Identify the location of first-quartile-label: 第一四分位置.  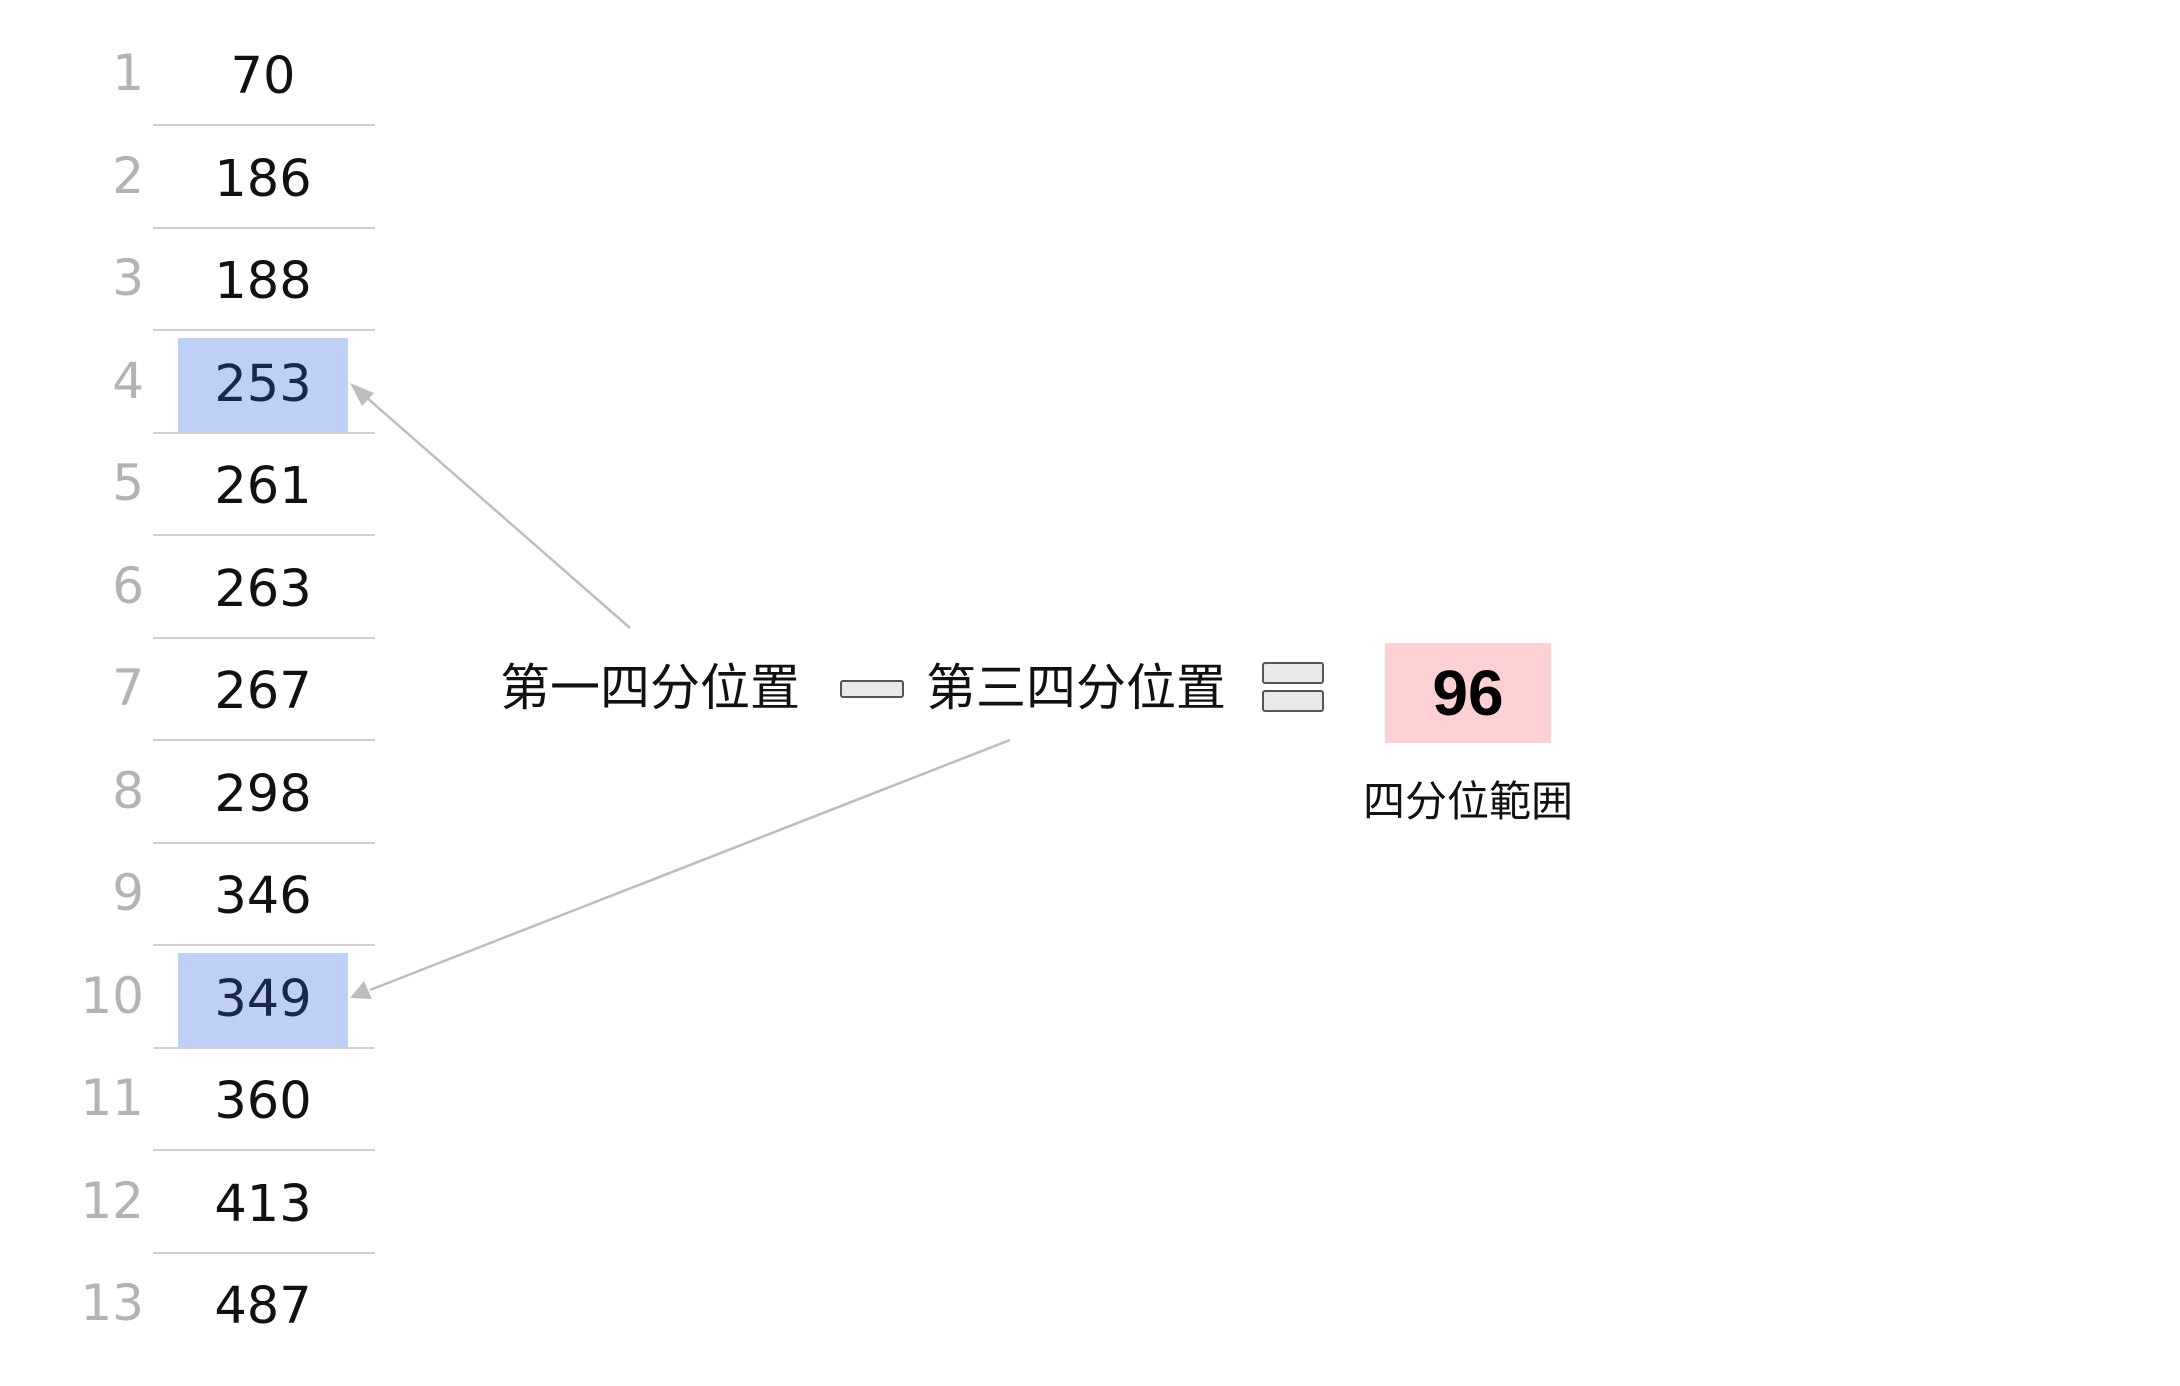
(650, 688).